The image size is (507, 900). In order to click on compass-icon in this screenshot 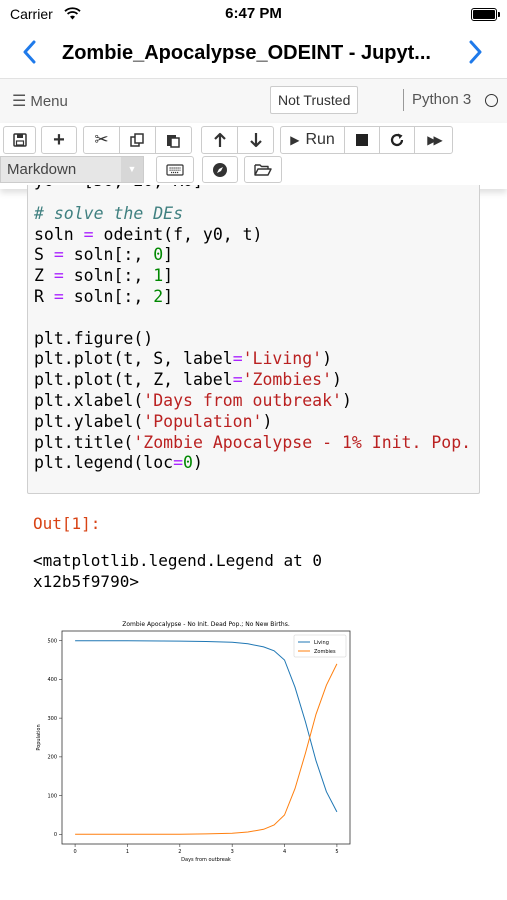, I will do `click(220, 169)`.